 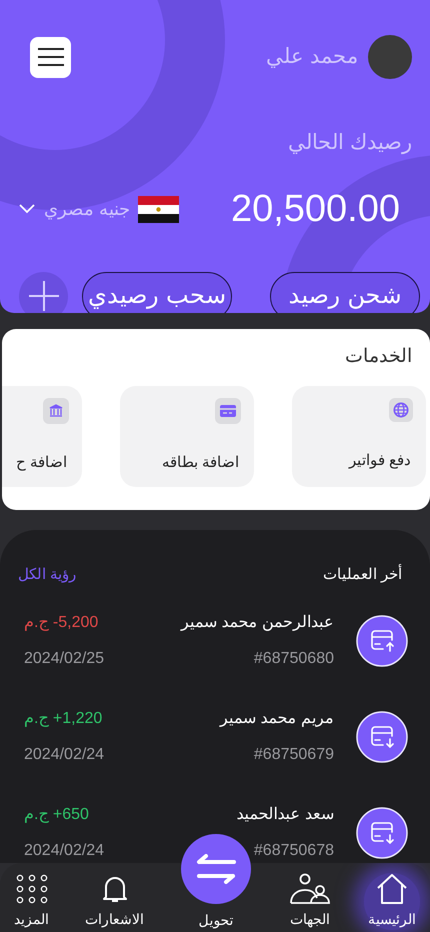 What do you see at coordinates (315, 209) in the screenshot?
I see `balance-amount: 20,500.00` at bounding box center [315, 209].